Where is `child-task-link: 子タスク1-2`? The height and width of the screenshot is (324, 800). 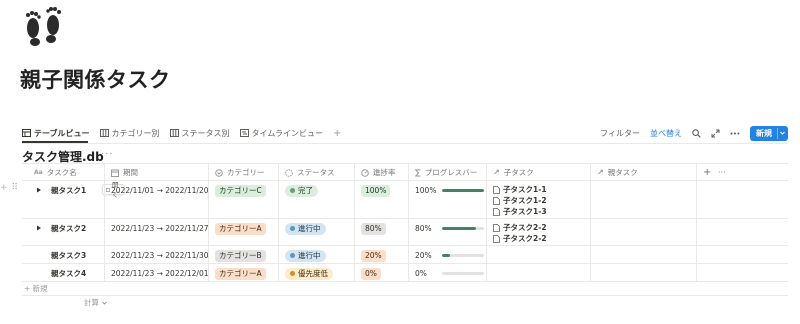
child-task-link: 子タスク1-2 is located at coordinates (520, 200).